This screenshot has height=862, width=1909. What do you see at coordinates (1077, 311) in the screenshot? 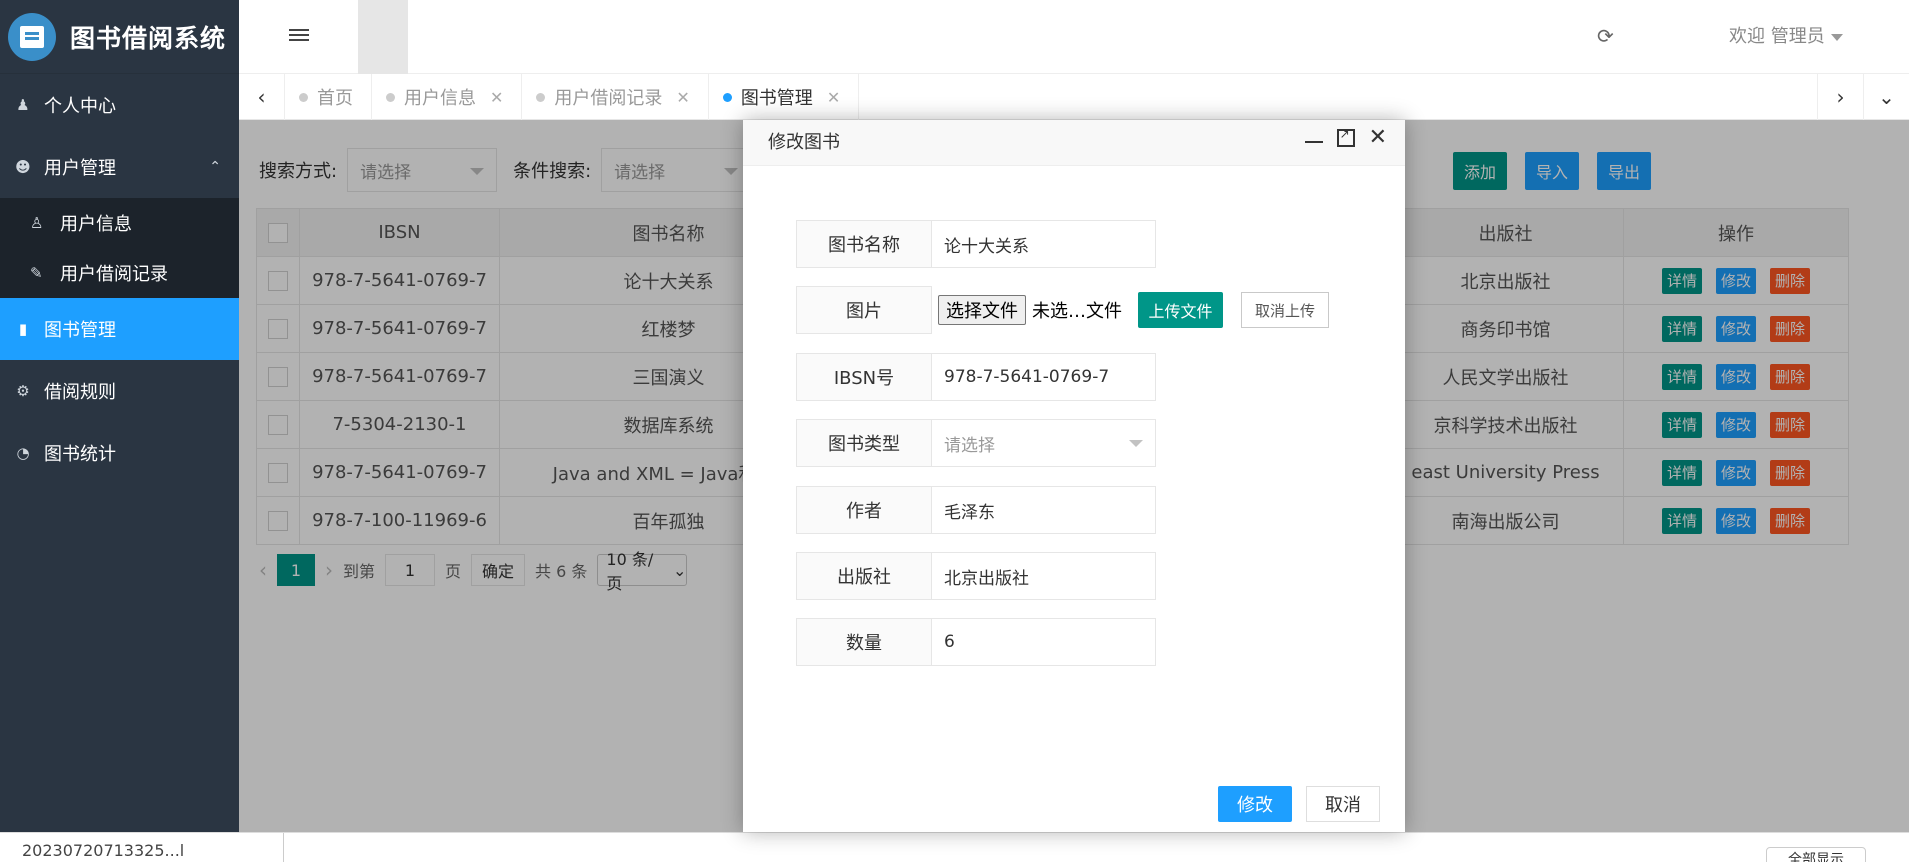
I see `no-file-text: 未选…文件` at bounding box center [1077, 311].